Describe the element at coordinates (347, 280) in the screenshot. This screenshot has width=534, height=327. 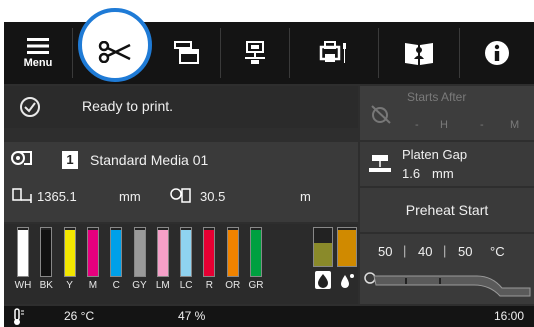
I see `cleaning-liquid-icon` at that location.